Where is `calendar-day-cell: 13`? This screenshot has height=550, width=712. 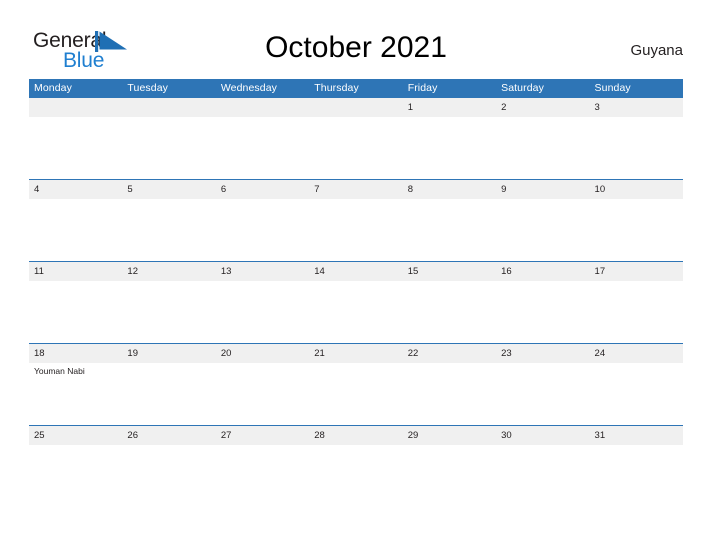
calendar-day-cell: 13 is located at coordinates (262, 302).